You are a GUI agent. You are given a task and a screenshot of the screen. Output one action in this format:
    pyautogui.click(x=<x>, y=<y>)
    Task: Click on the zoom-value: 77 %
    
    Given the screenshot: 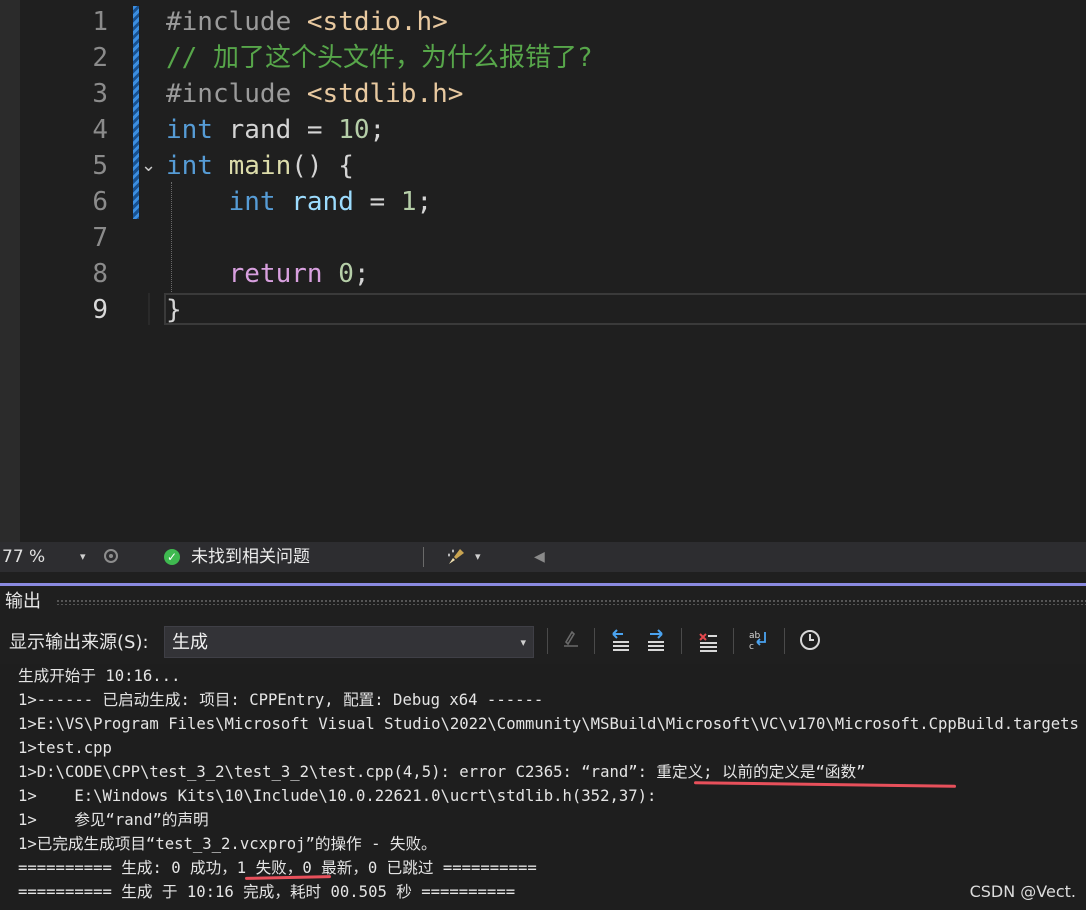 What is the action you would take?
    pyautogui.click(x=24, y=557)
    